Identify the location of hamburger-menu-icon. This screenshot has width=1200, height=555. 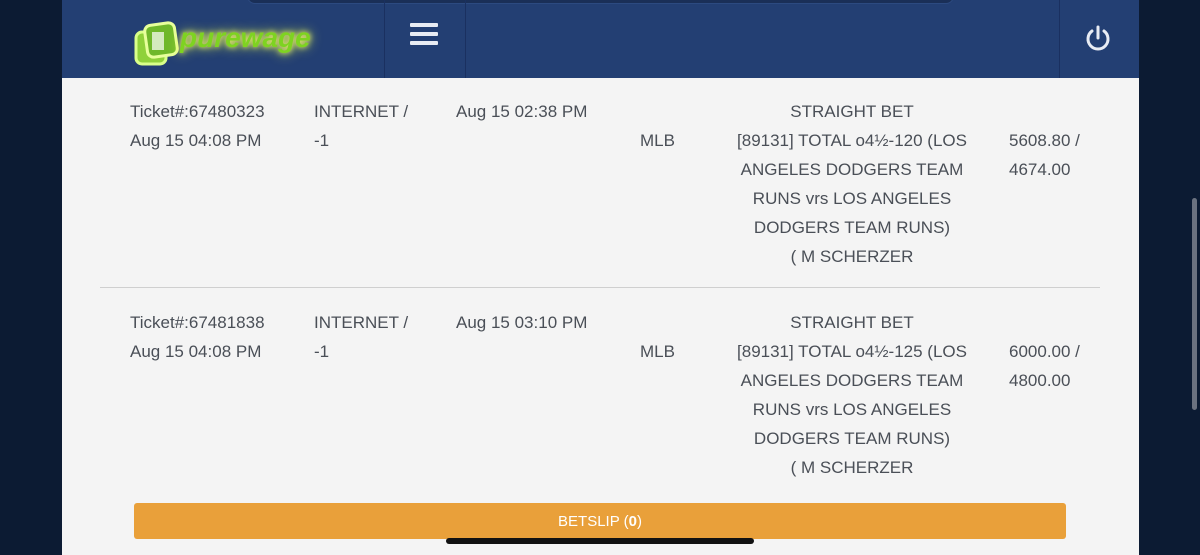
(424, 37).